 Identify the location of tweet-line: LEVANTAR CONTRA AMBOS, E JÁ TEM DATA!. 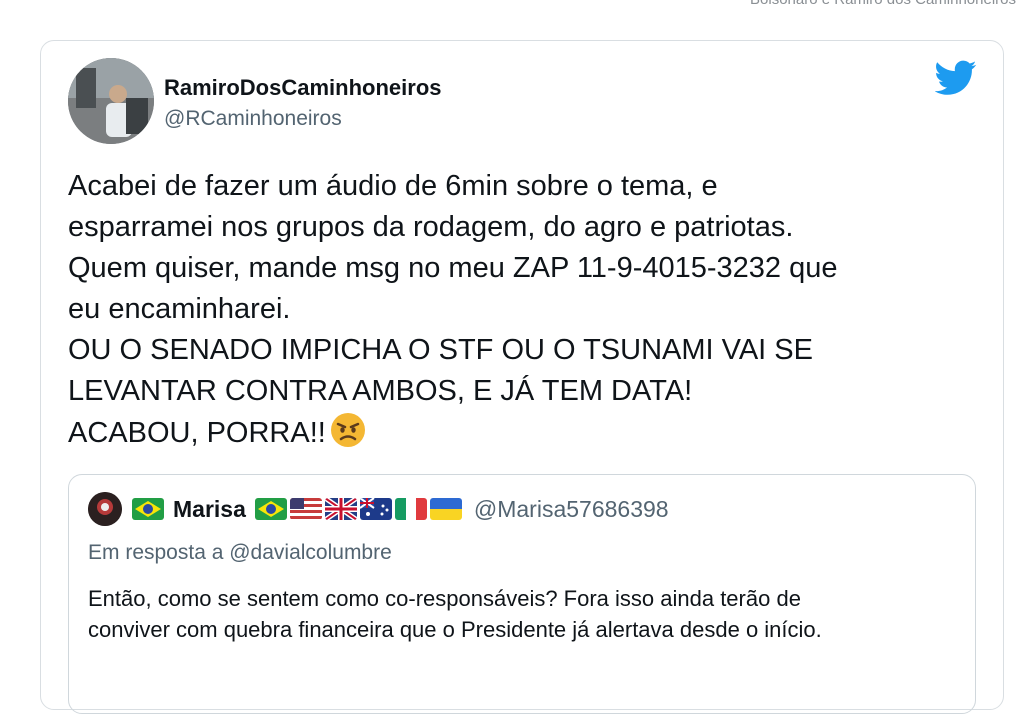
(380, 391).